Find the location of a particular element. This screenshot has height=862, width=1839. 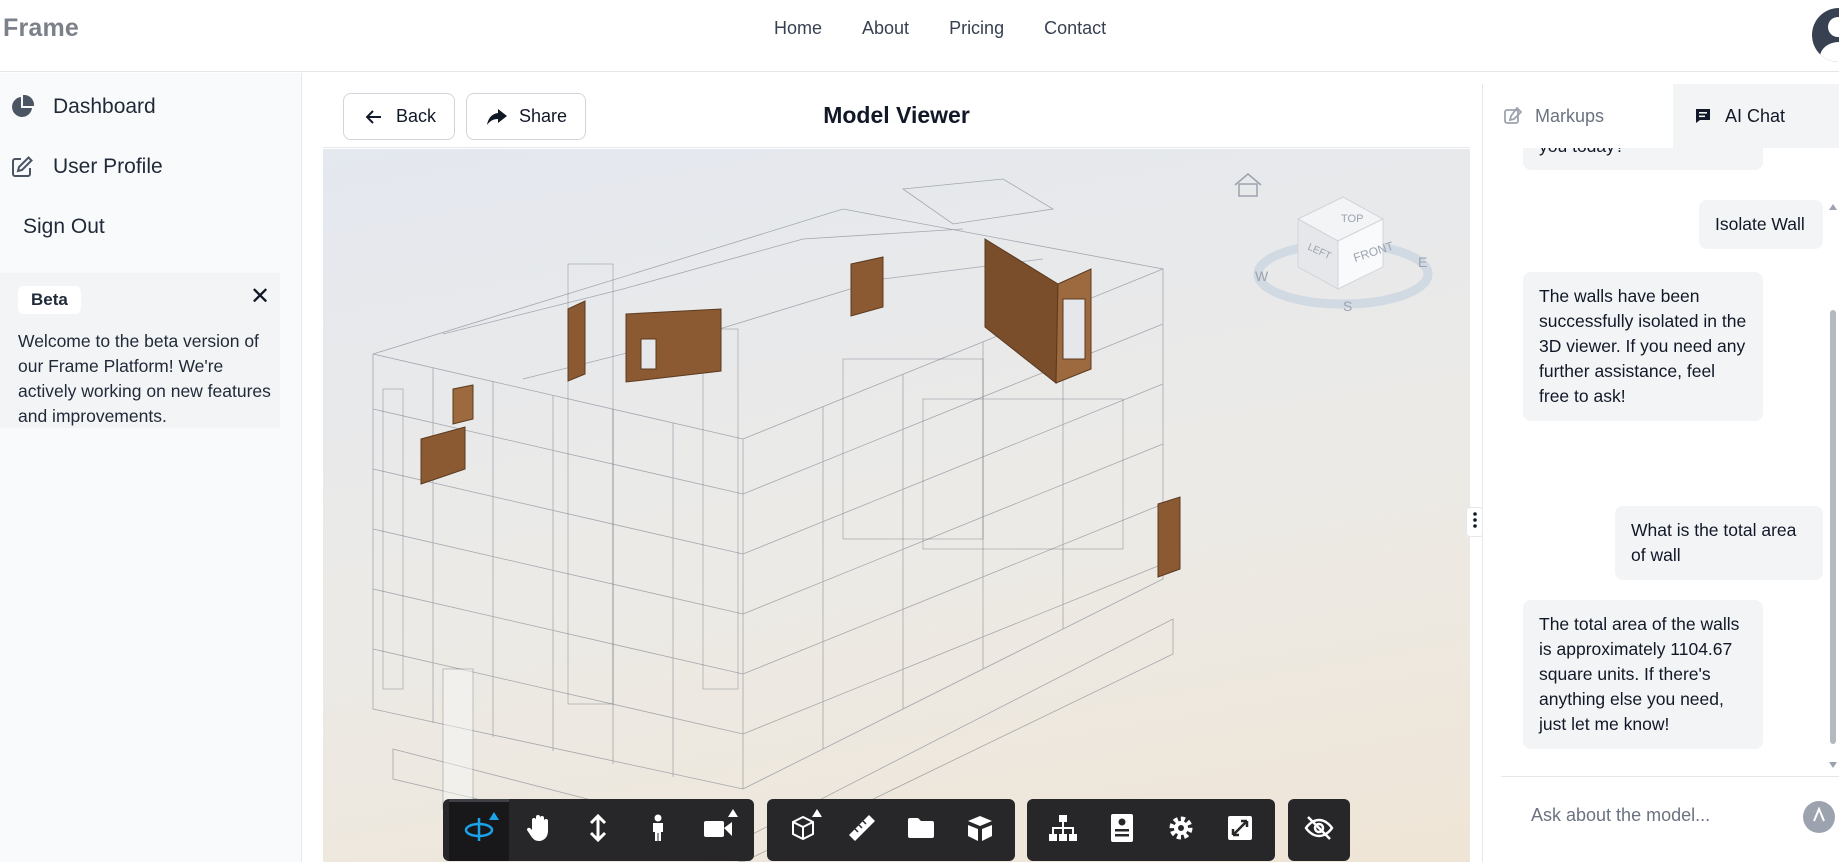

share-button: Share is located at coordinates (526, 116).